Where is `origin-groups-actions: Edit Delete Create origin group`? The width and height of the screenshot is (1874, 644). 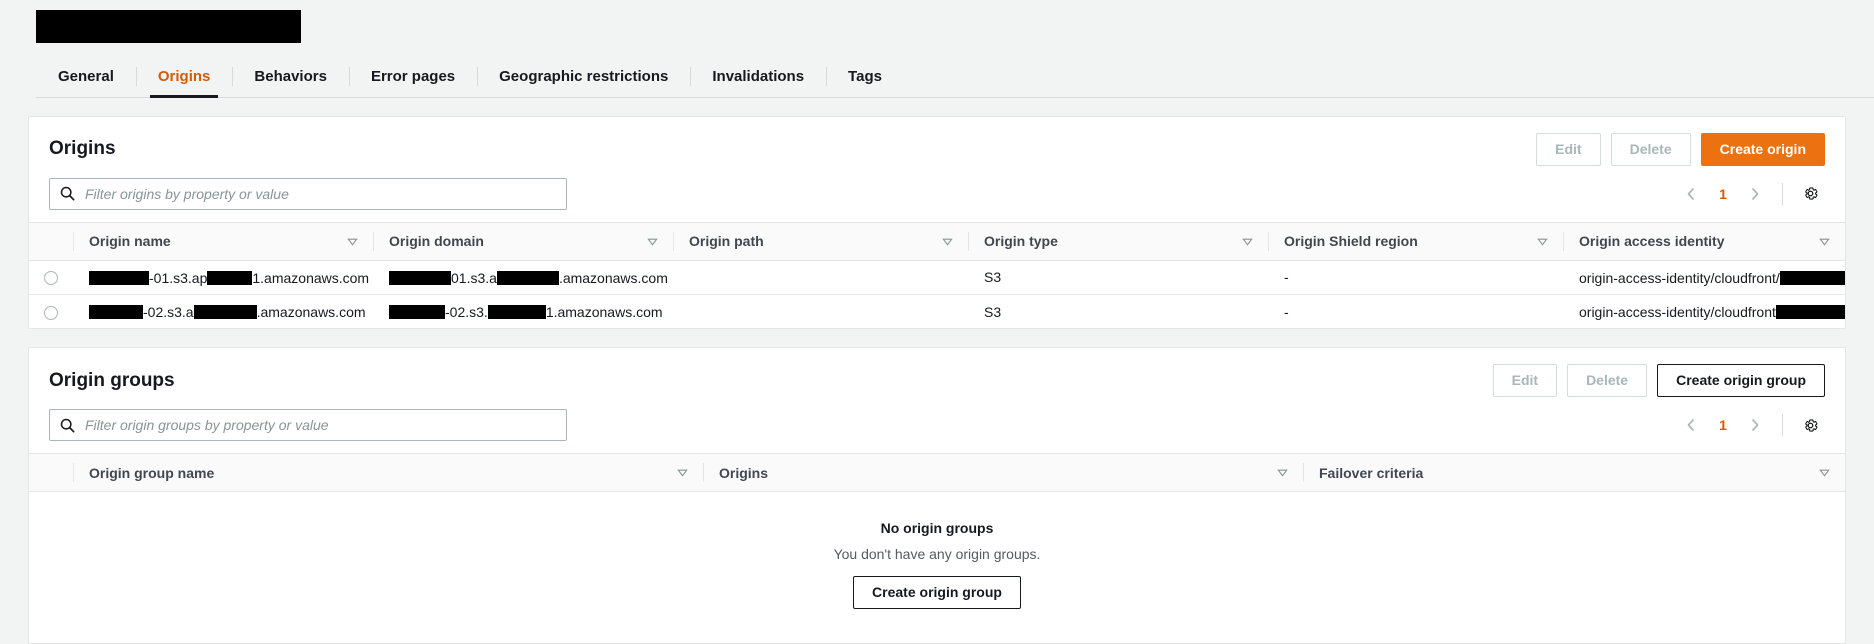 origin-groups-actions: Edit Delete Create origin group is located at coordinates (1658, 381).